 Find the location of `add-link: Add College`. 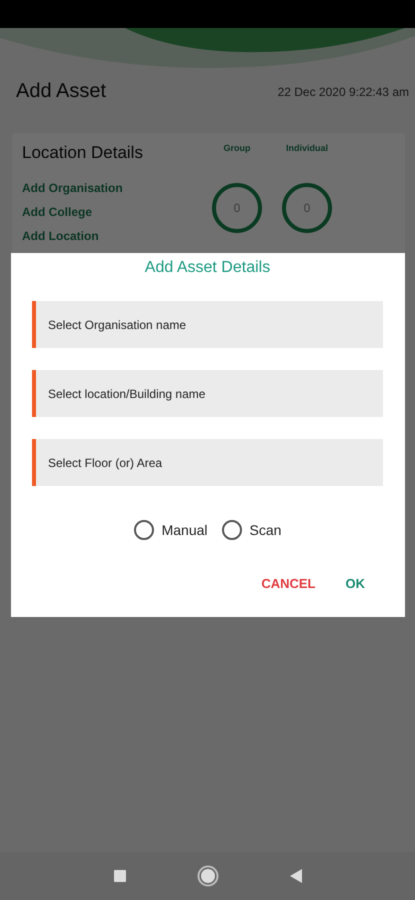

add-link: Add College is located at coordinates (117, 212).